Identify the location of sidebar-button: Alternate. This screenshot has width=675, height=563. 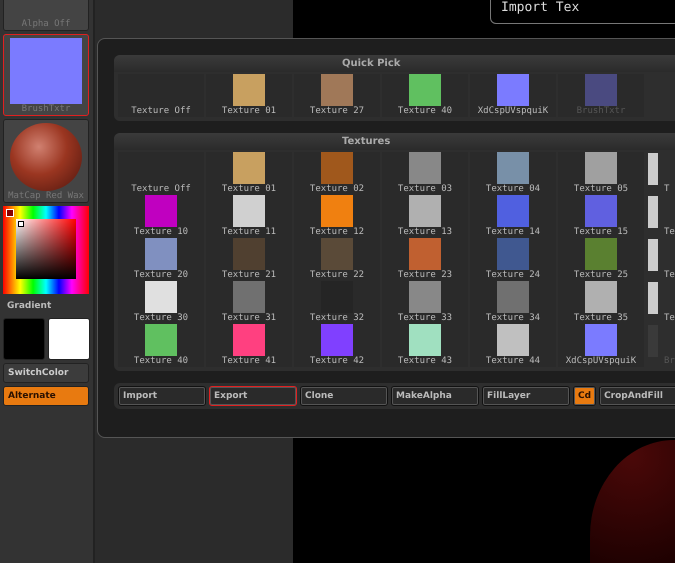
(46, 396).